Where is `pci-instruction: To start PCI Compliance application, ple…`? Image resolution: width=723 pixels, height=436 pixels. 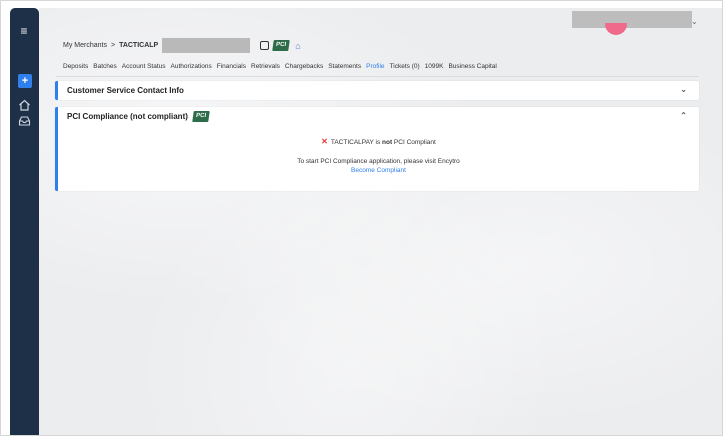 pci-instruction: To start PCI Compliance application, ple… is located at coordinates (378, 161).